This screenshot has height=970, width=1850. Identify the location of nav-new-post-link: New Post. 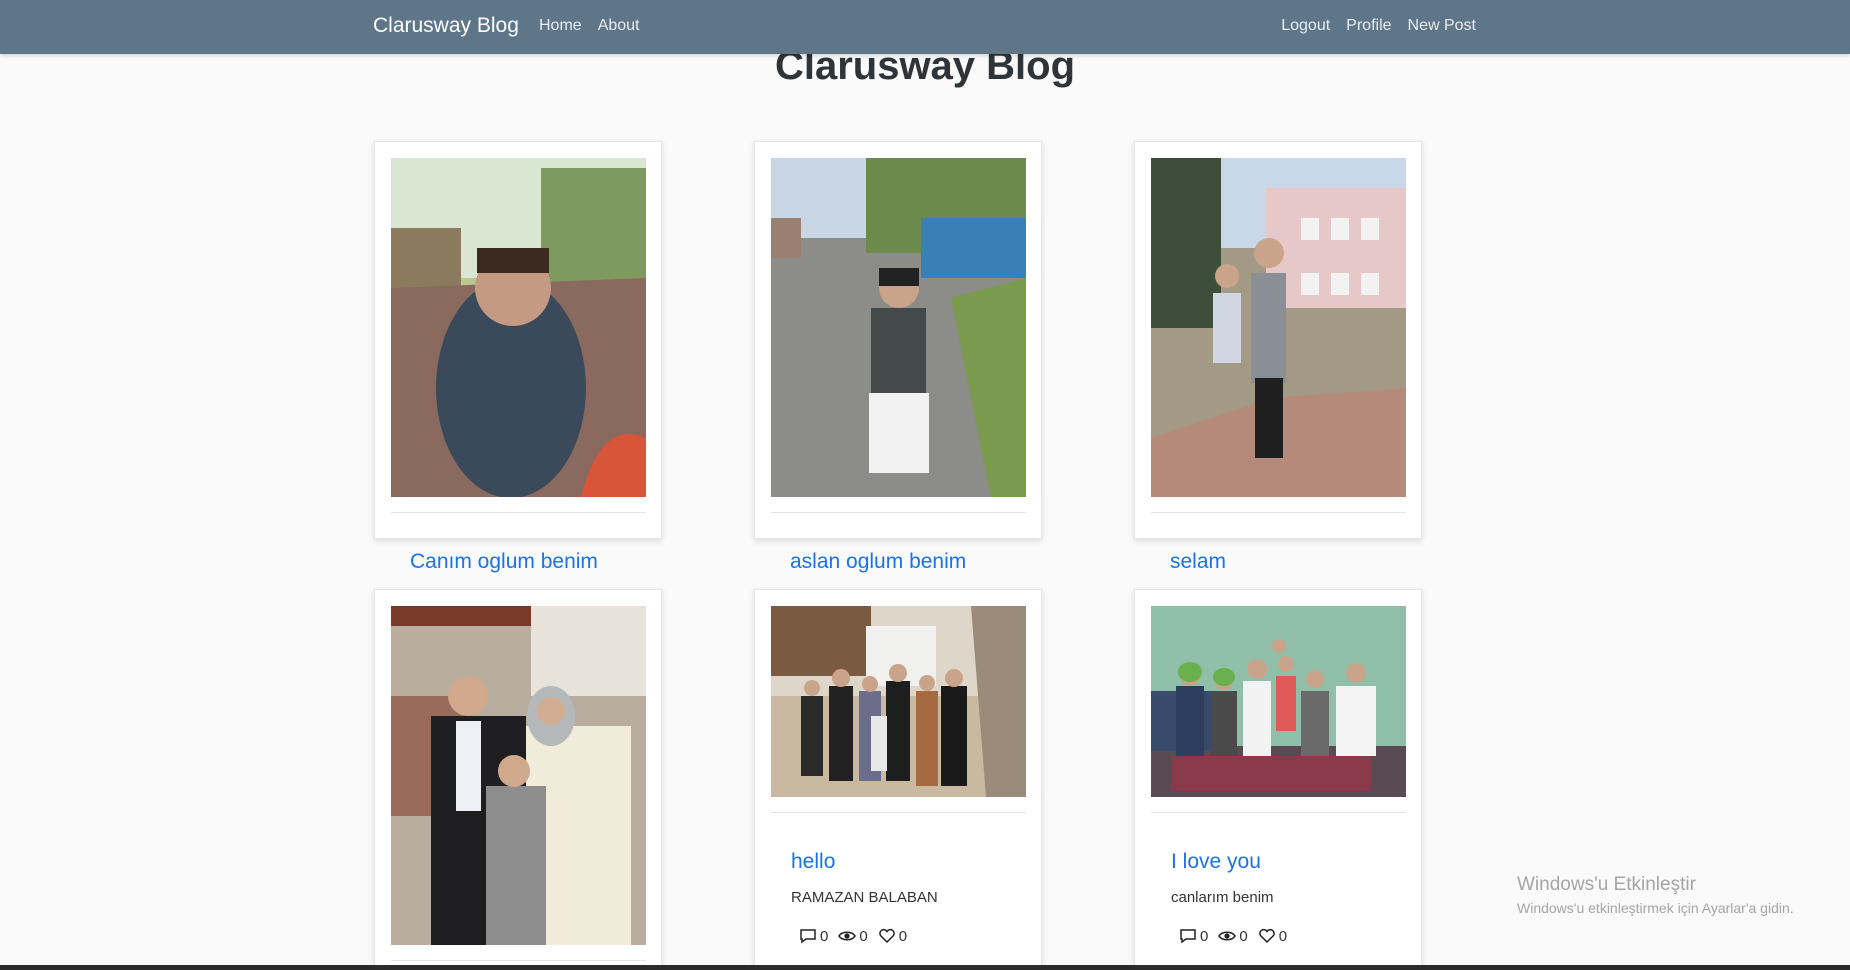
(1442, 26).